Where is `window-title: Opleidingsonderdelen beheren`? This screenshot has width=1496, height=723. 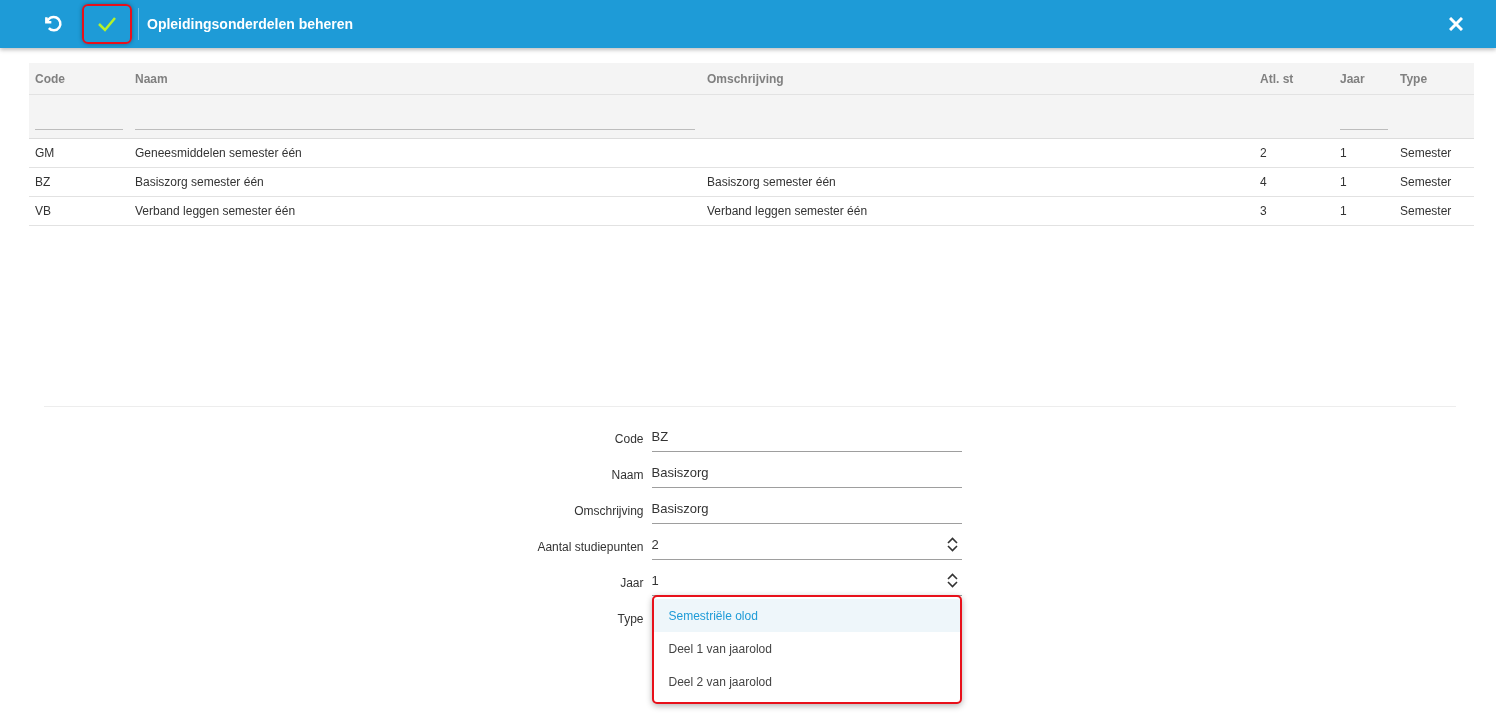 window-title: Opleidingsonderdelen beheren is located at coordinates (251, 24).